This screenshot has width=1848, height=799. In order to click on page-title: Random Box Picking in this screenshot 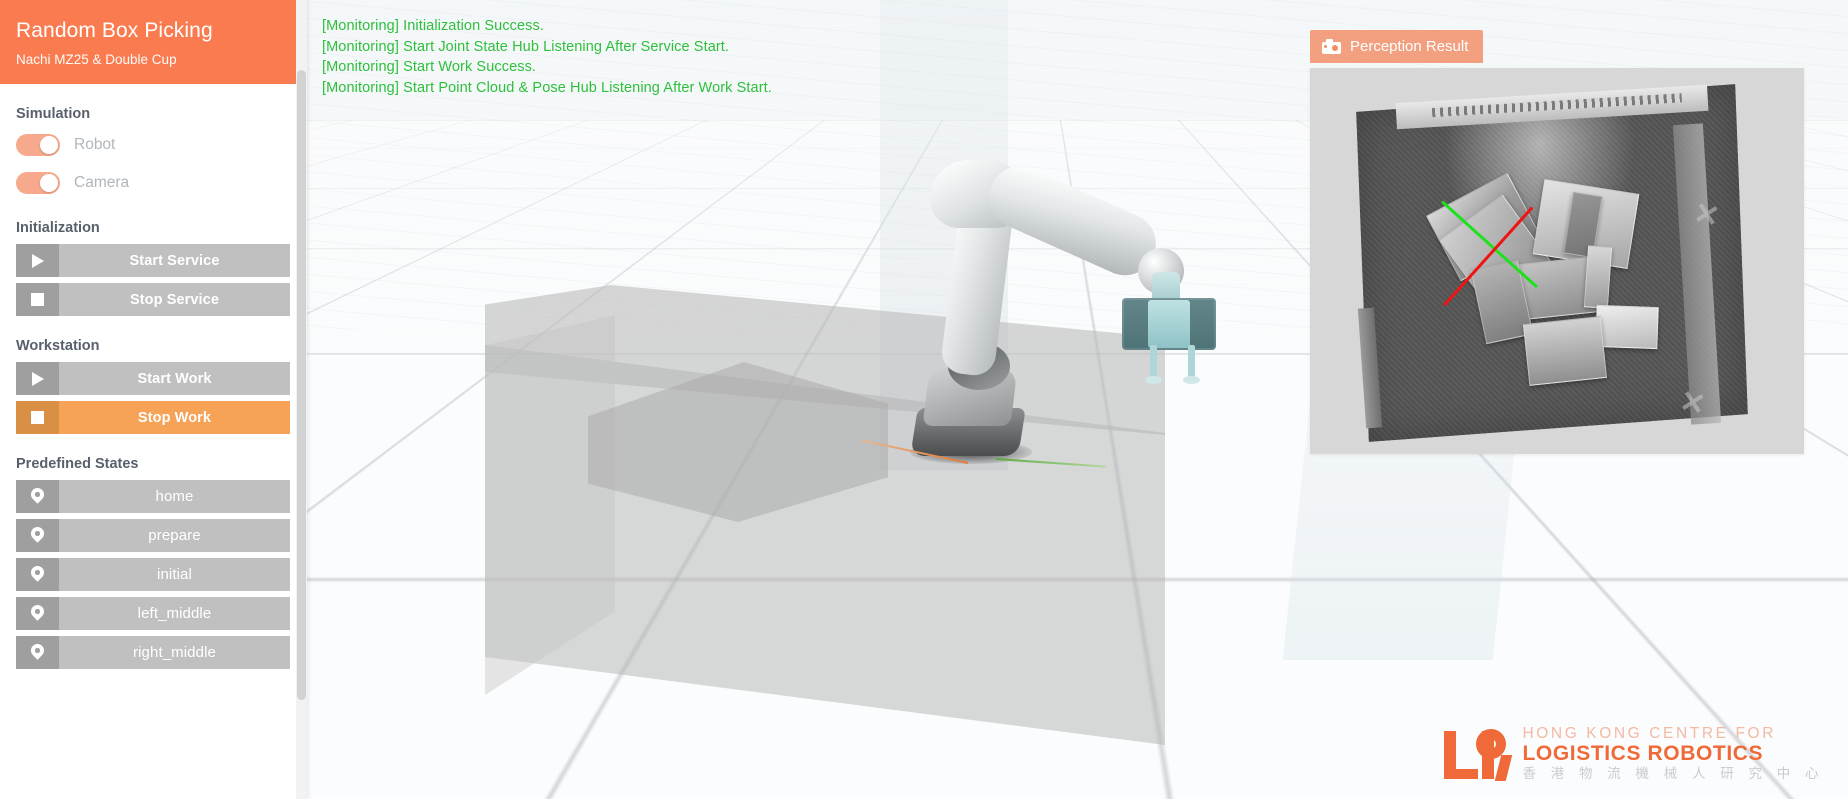, I will do `click(114, 30)`.